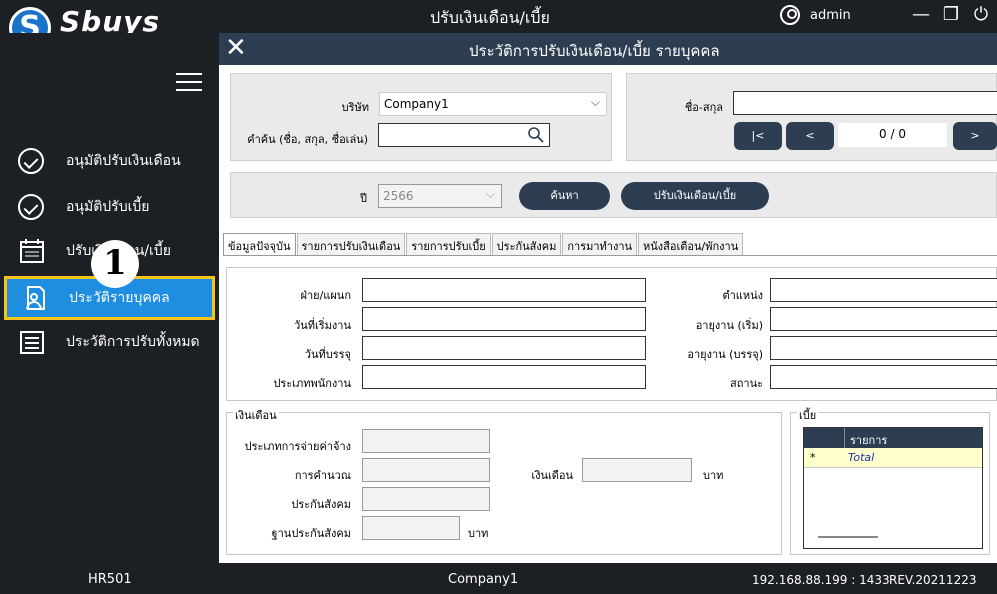 The image size is (997, 594). Describe the element at coordinates (613, 195) in the screenshot. I see `year-panel: ปี 2566 ⌵ ค้นหา ปรับเงินเดือน/เบี้ย` at that location.